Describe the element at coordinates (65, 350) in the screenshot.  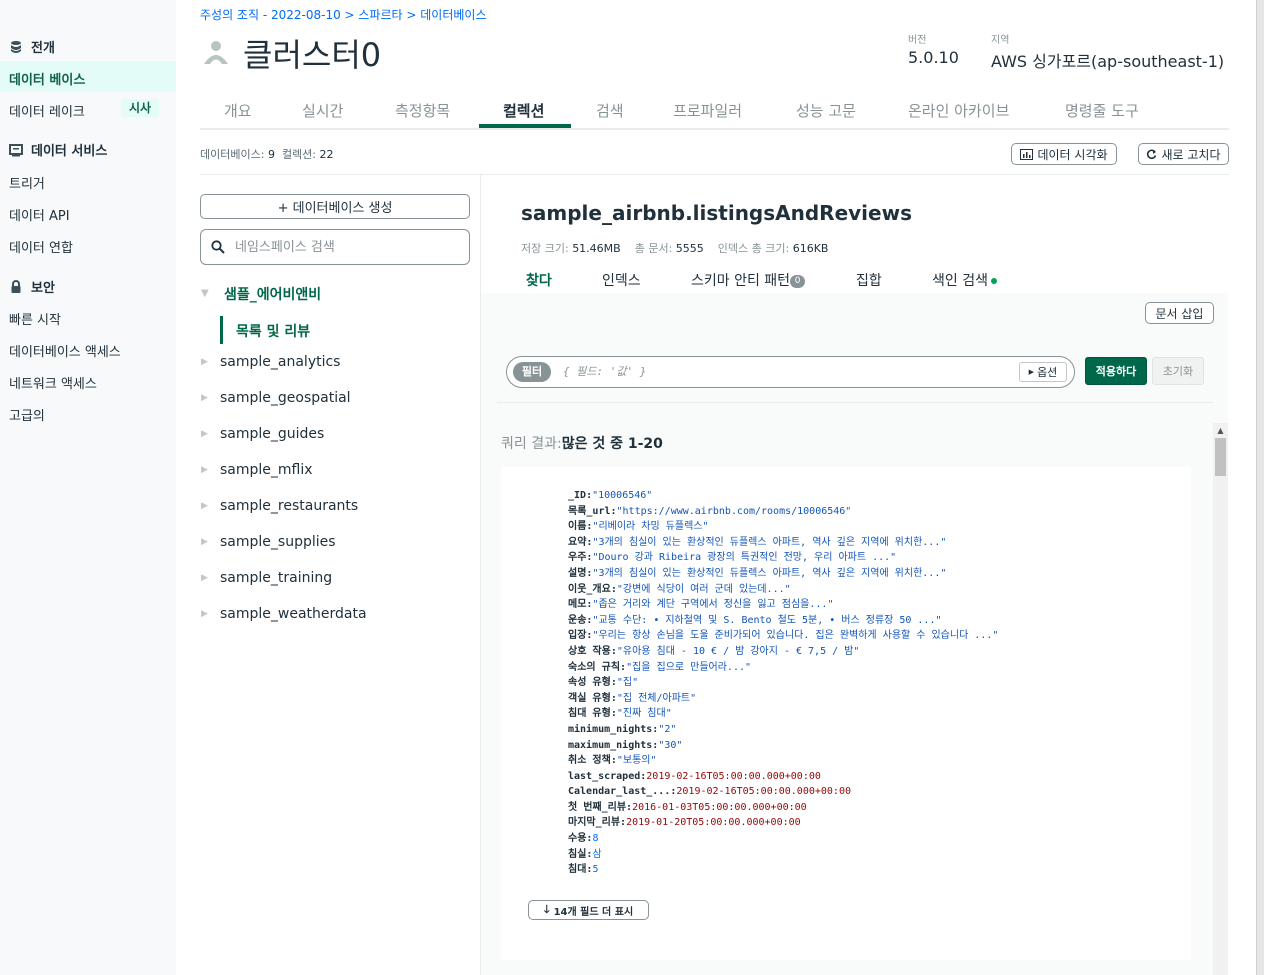
I see `sidebar-item-database-access: 데이터베이스 액세스` at that location.